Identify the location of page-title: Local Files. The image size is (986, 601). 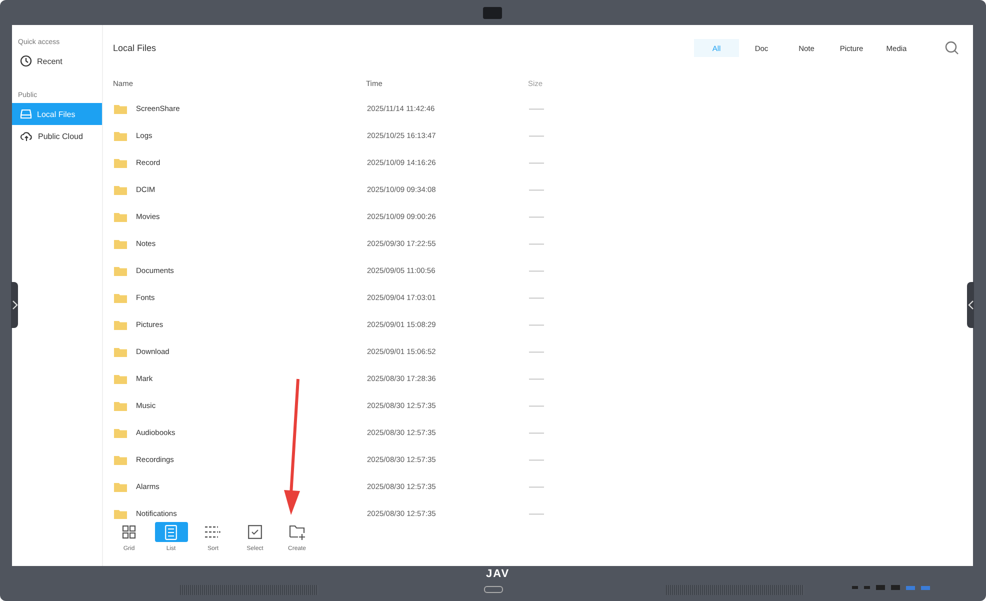
(134, 48).